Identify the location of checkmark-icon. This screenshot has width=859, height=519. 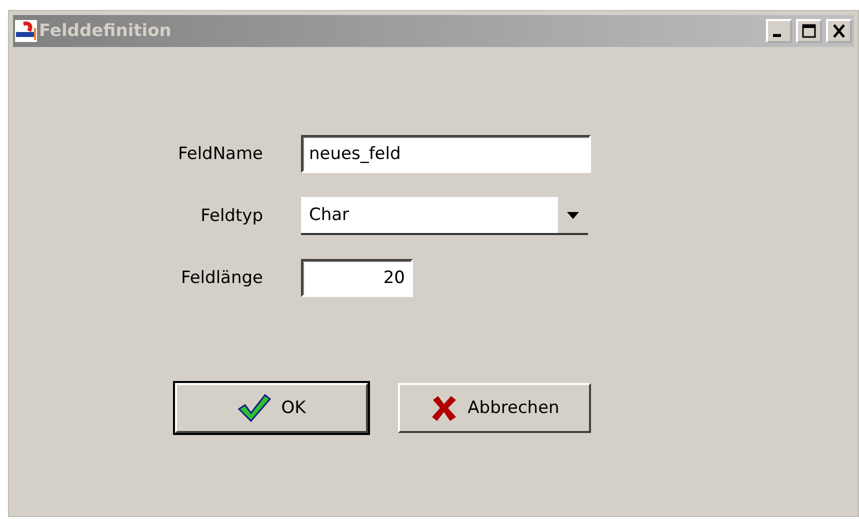
(254, 408).